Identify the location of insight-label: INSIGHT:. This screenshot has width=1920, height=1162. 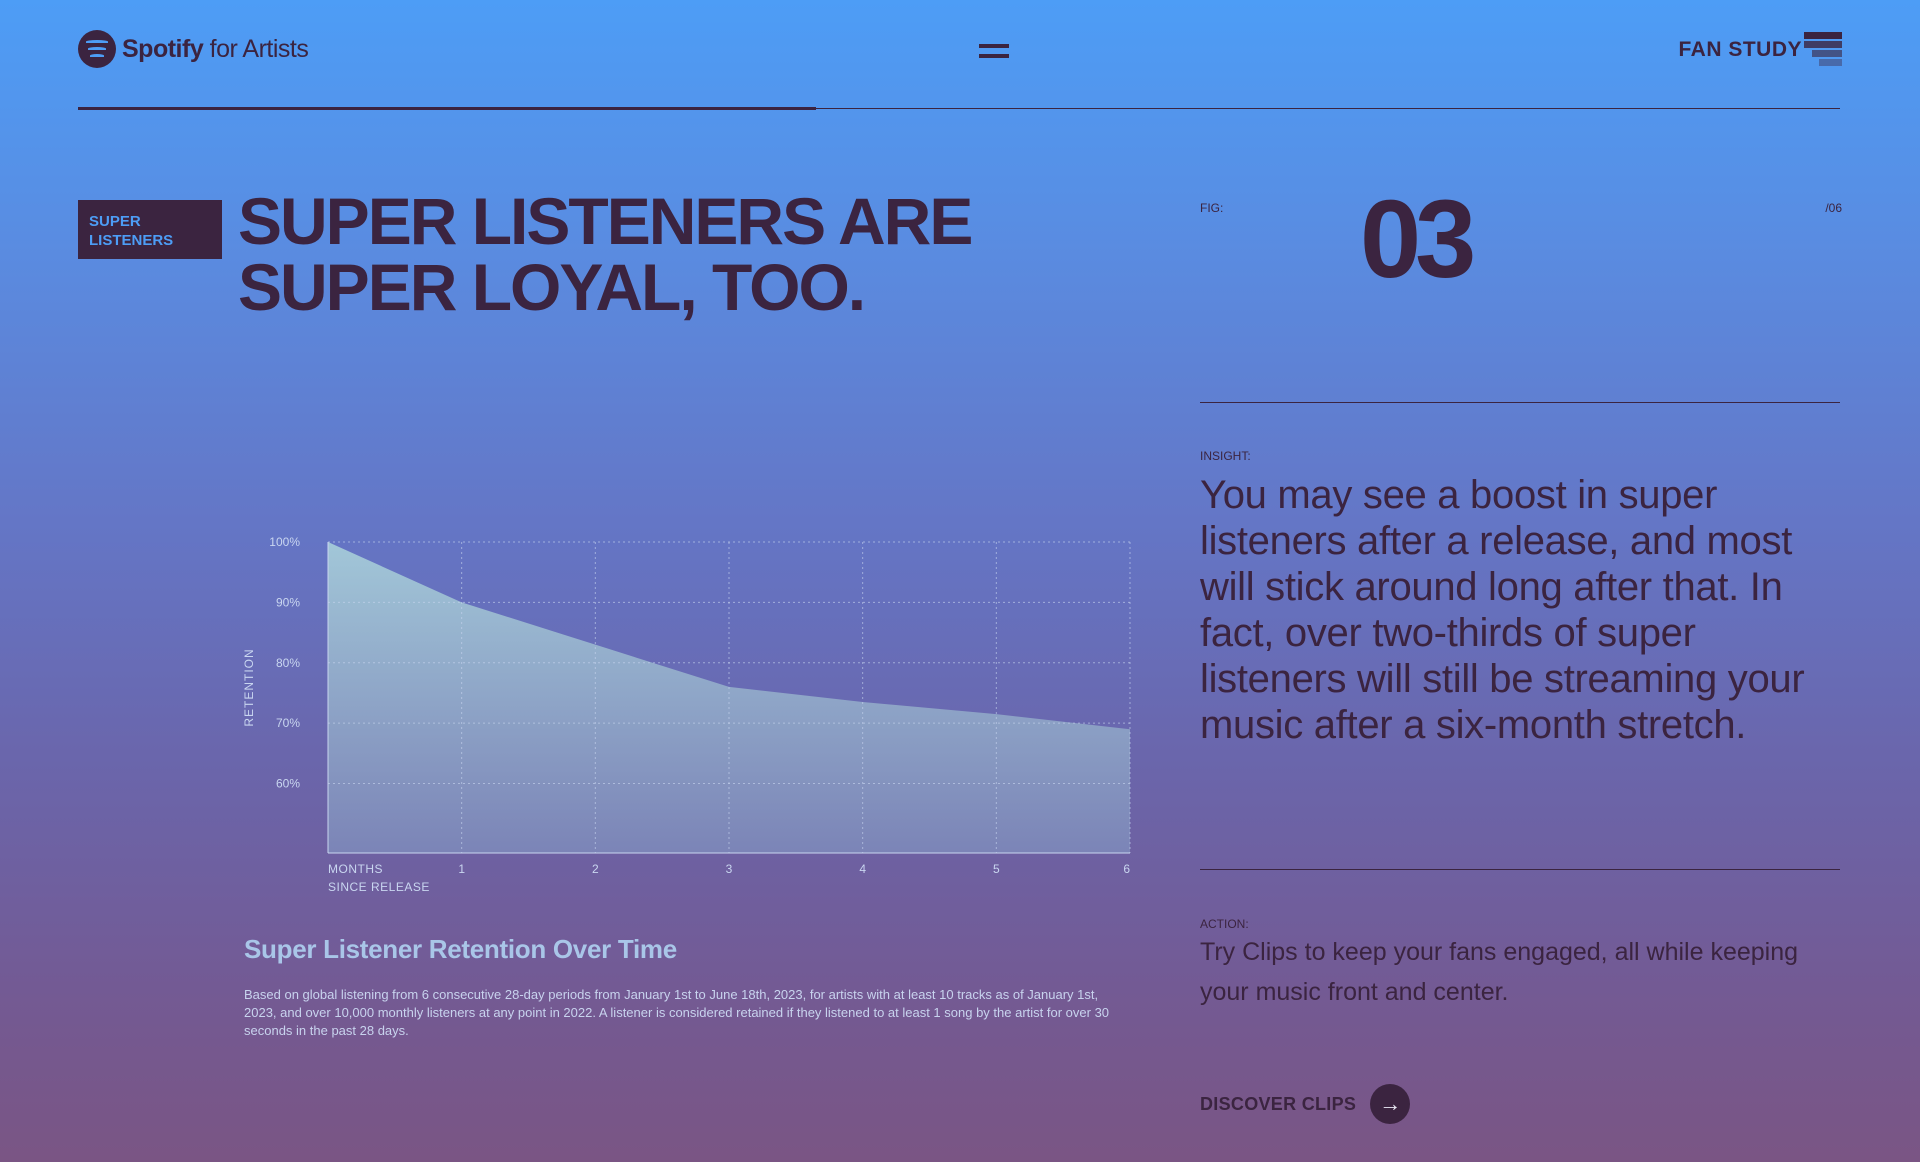
(1225, 456).